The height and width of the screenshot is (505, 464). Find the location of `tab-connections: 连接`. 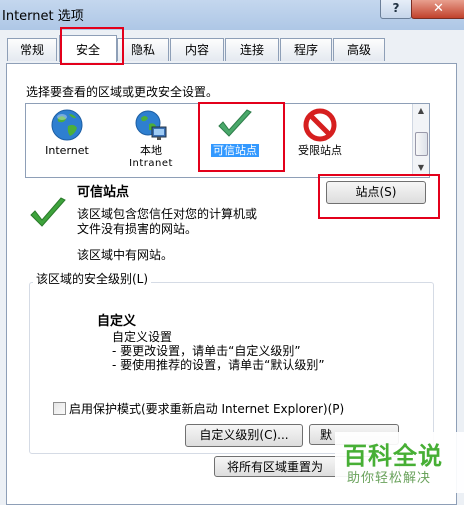

tab-connections: 连接 is located at coordinates (252, 49).